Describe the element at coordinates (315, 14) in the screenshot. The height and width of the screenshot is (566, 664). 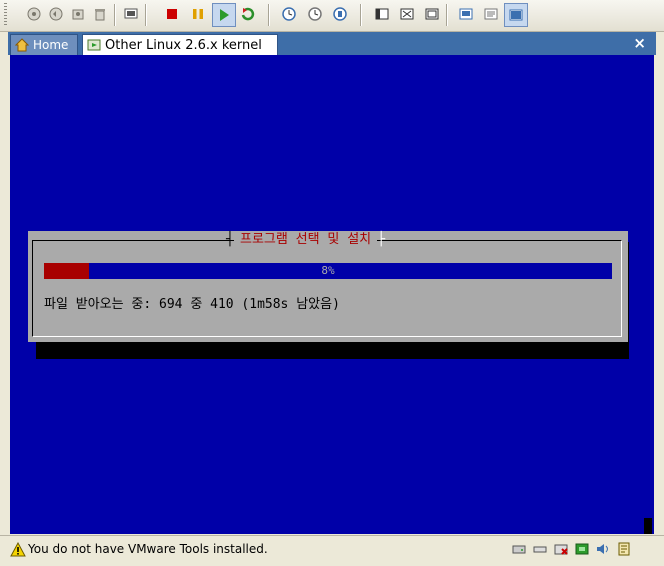
I see `clock2-icon` at that location.